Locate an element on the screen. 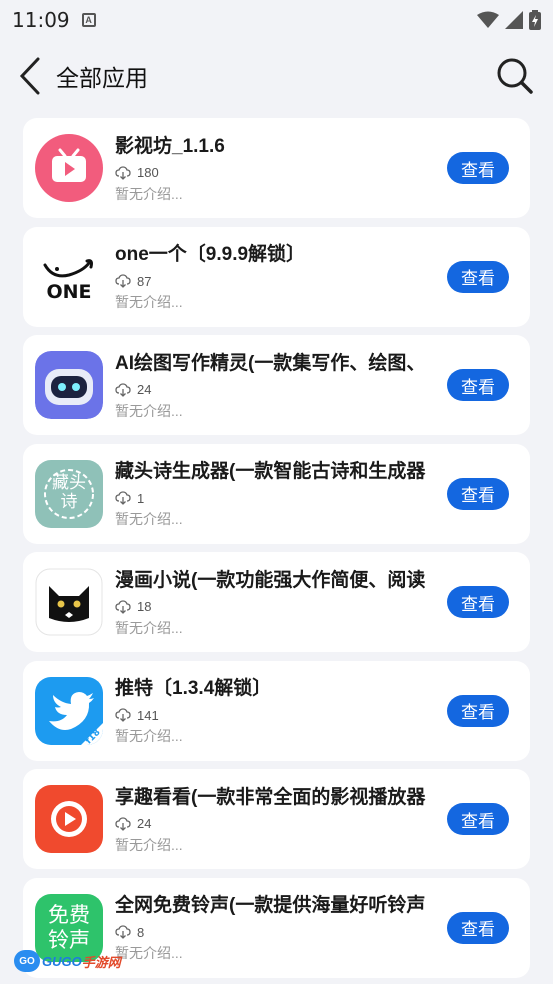  download-count: 1 is located at coordinates (141, 498).